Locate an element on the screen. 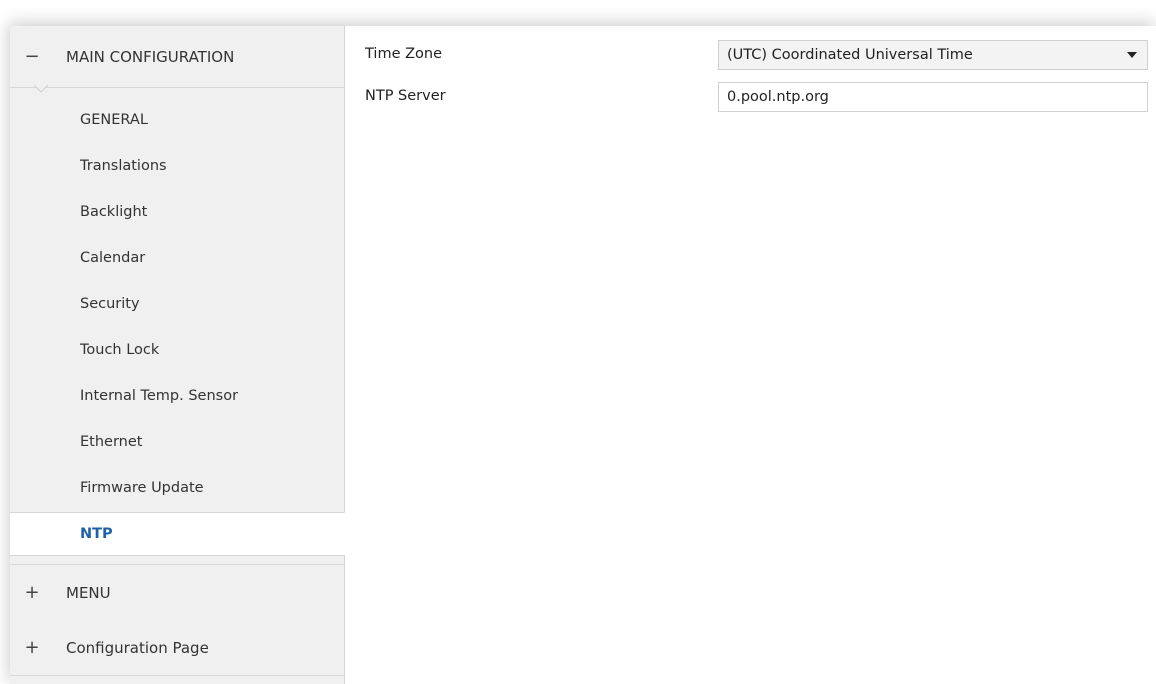 This screenshot has width=1156, height=684. sidebar-item-backlight: Backlight is located at coordinates (177, 212).